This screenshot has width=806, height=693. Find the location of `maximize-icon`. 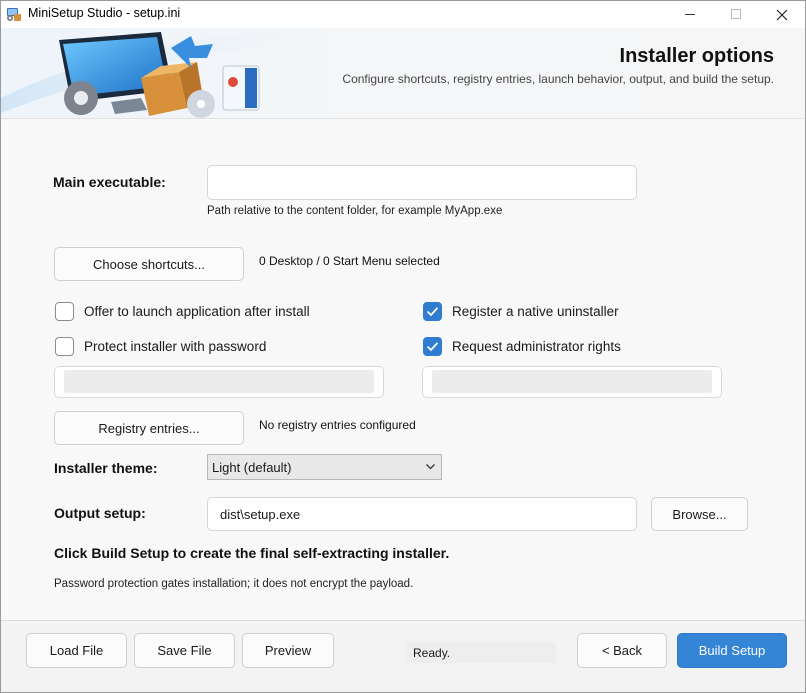

maximize-icon is located at coordinates (735, 14).